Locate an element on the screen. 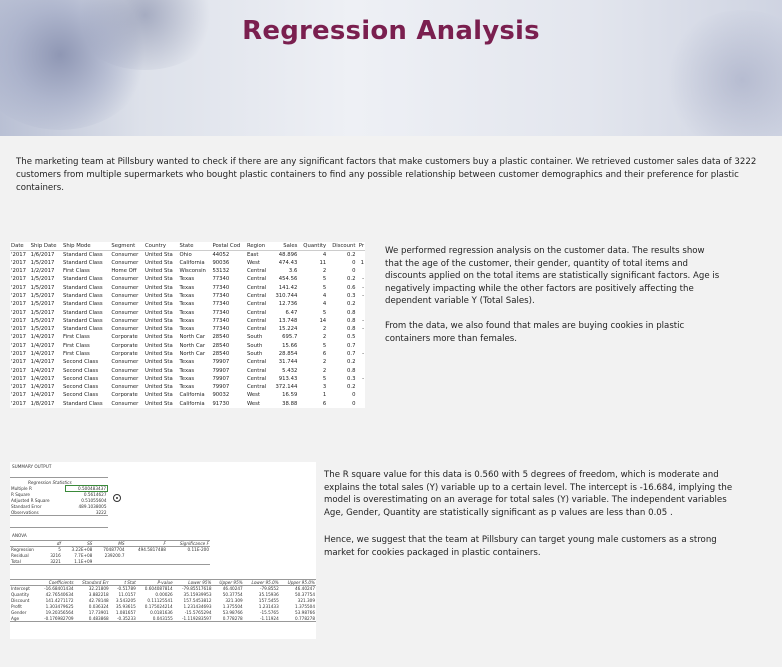 The image size is (782, 667). table-cell: Wisconsin is located at coordinates (192, 271).